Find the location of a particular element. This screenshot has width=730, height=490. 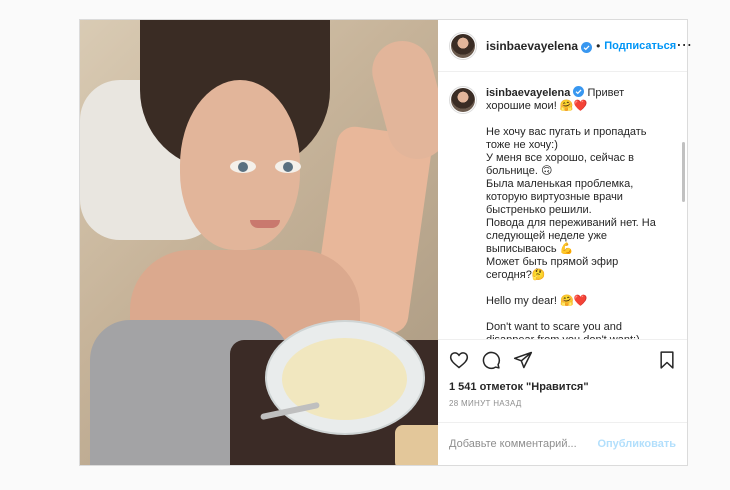

comment-icon is located at coordinates (491, 360).